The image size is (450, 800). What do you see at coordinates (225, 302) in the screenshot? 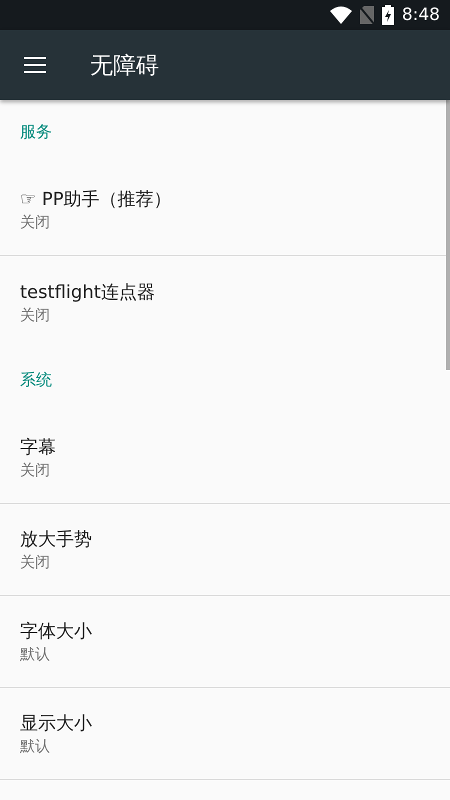
I see `settings-item: testflight连点器 关闭` at bounding box center [225, 302].